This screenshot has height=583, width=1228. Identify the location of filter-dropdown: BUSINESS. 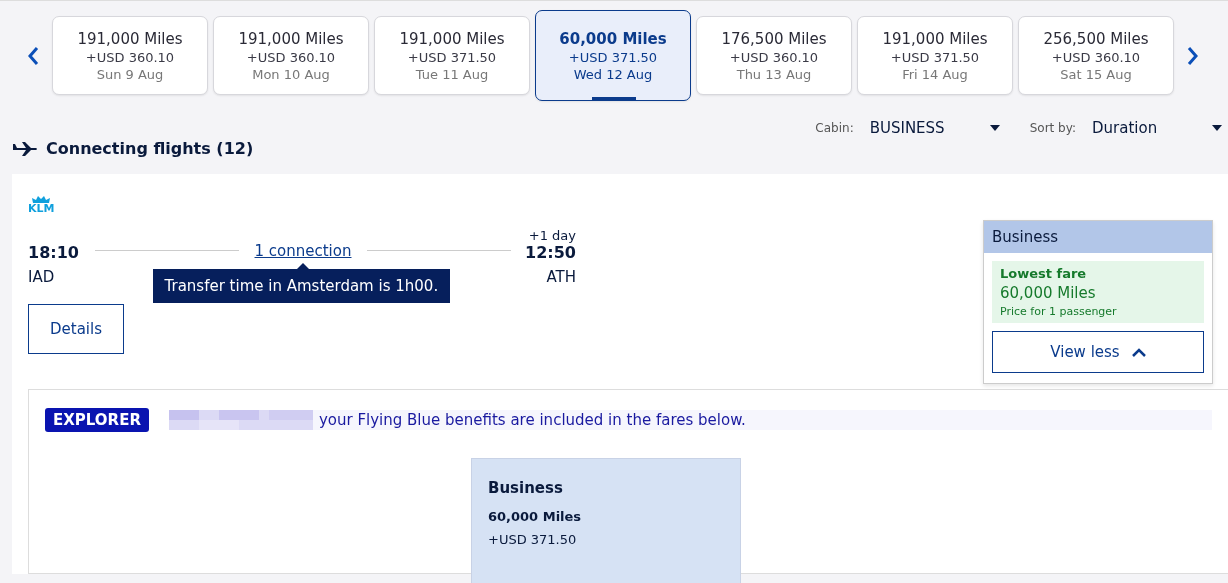
(934, 128).